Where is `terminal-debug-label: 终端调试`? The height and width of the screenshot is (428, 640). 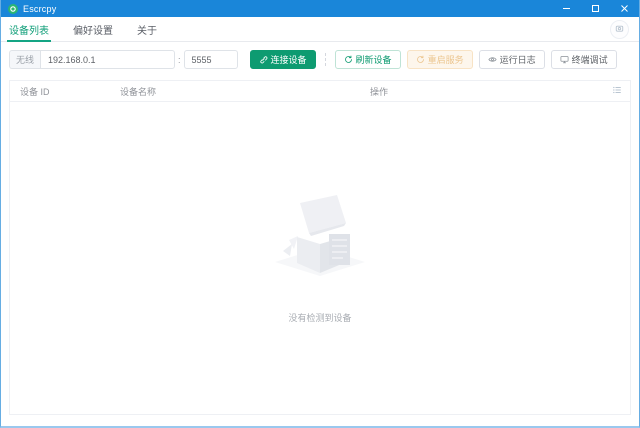
terminal-debug-label: 终端调试 is located at coordinates (589, 60).